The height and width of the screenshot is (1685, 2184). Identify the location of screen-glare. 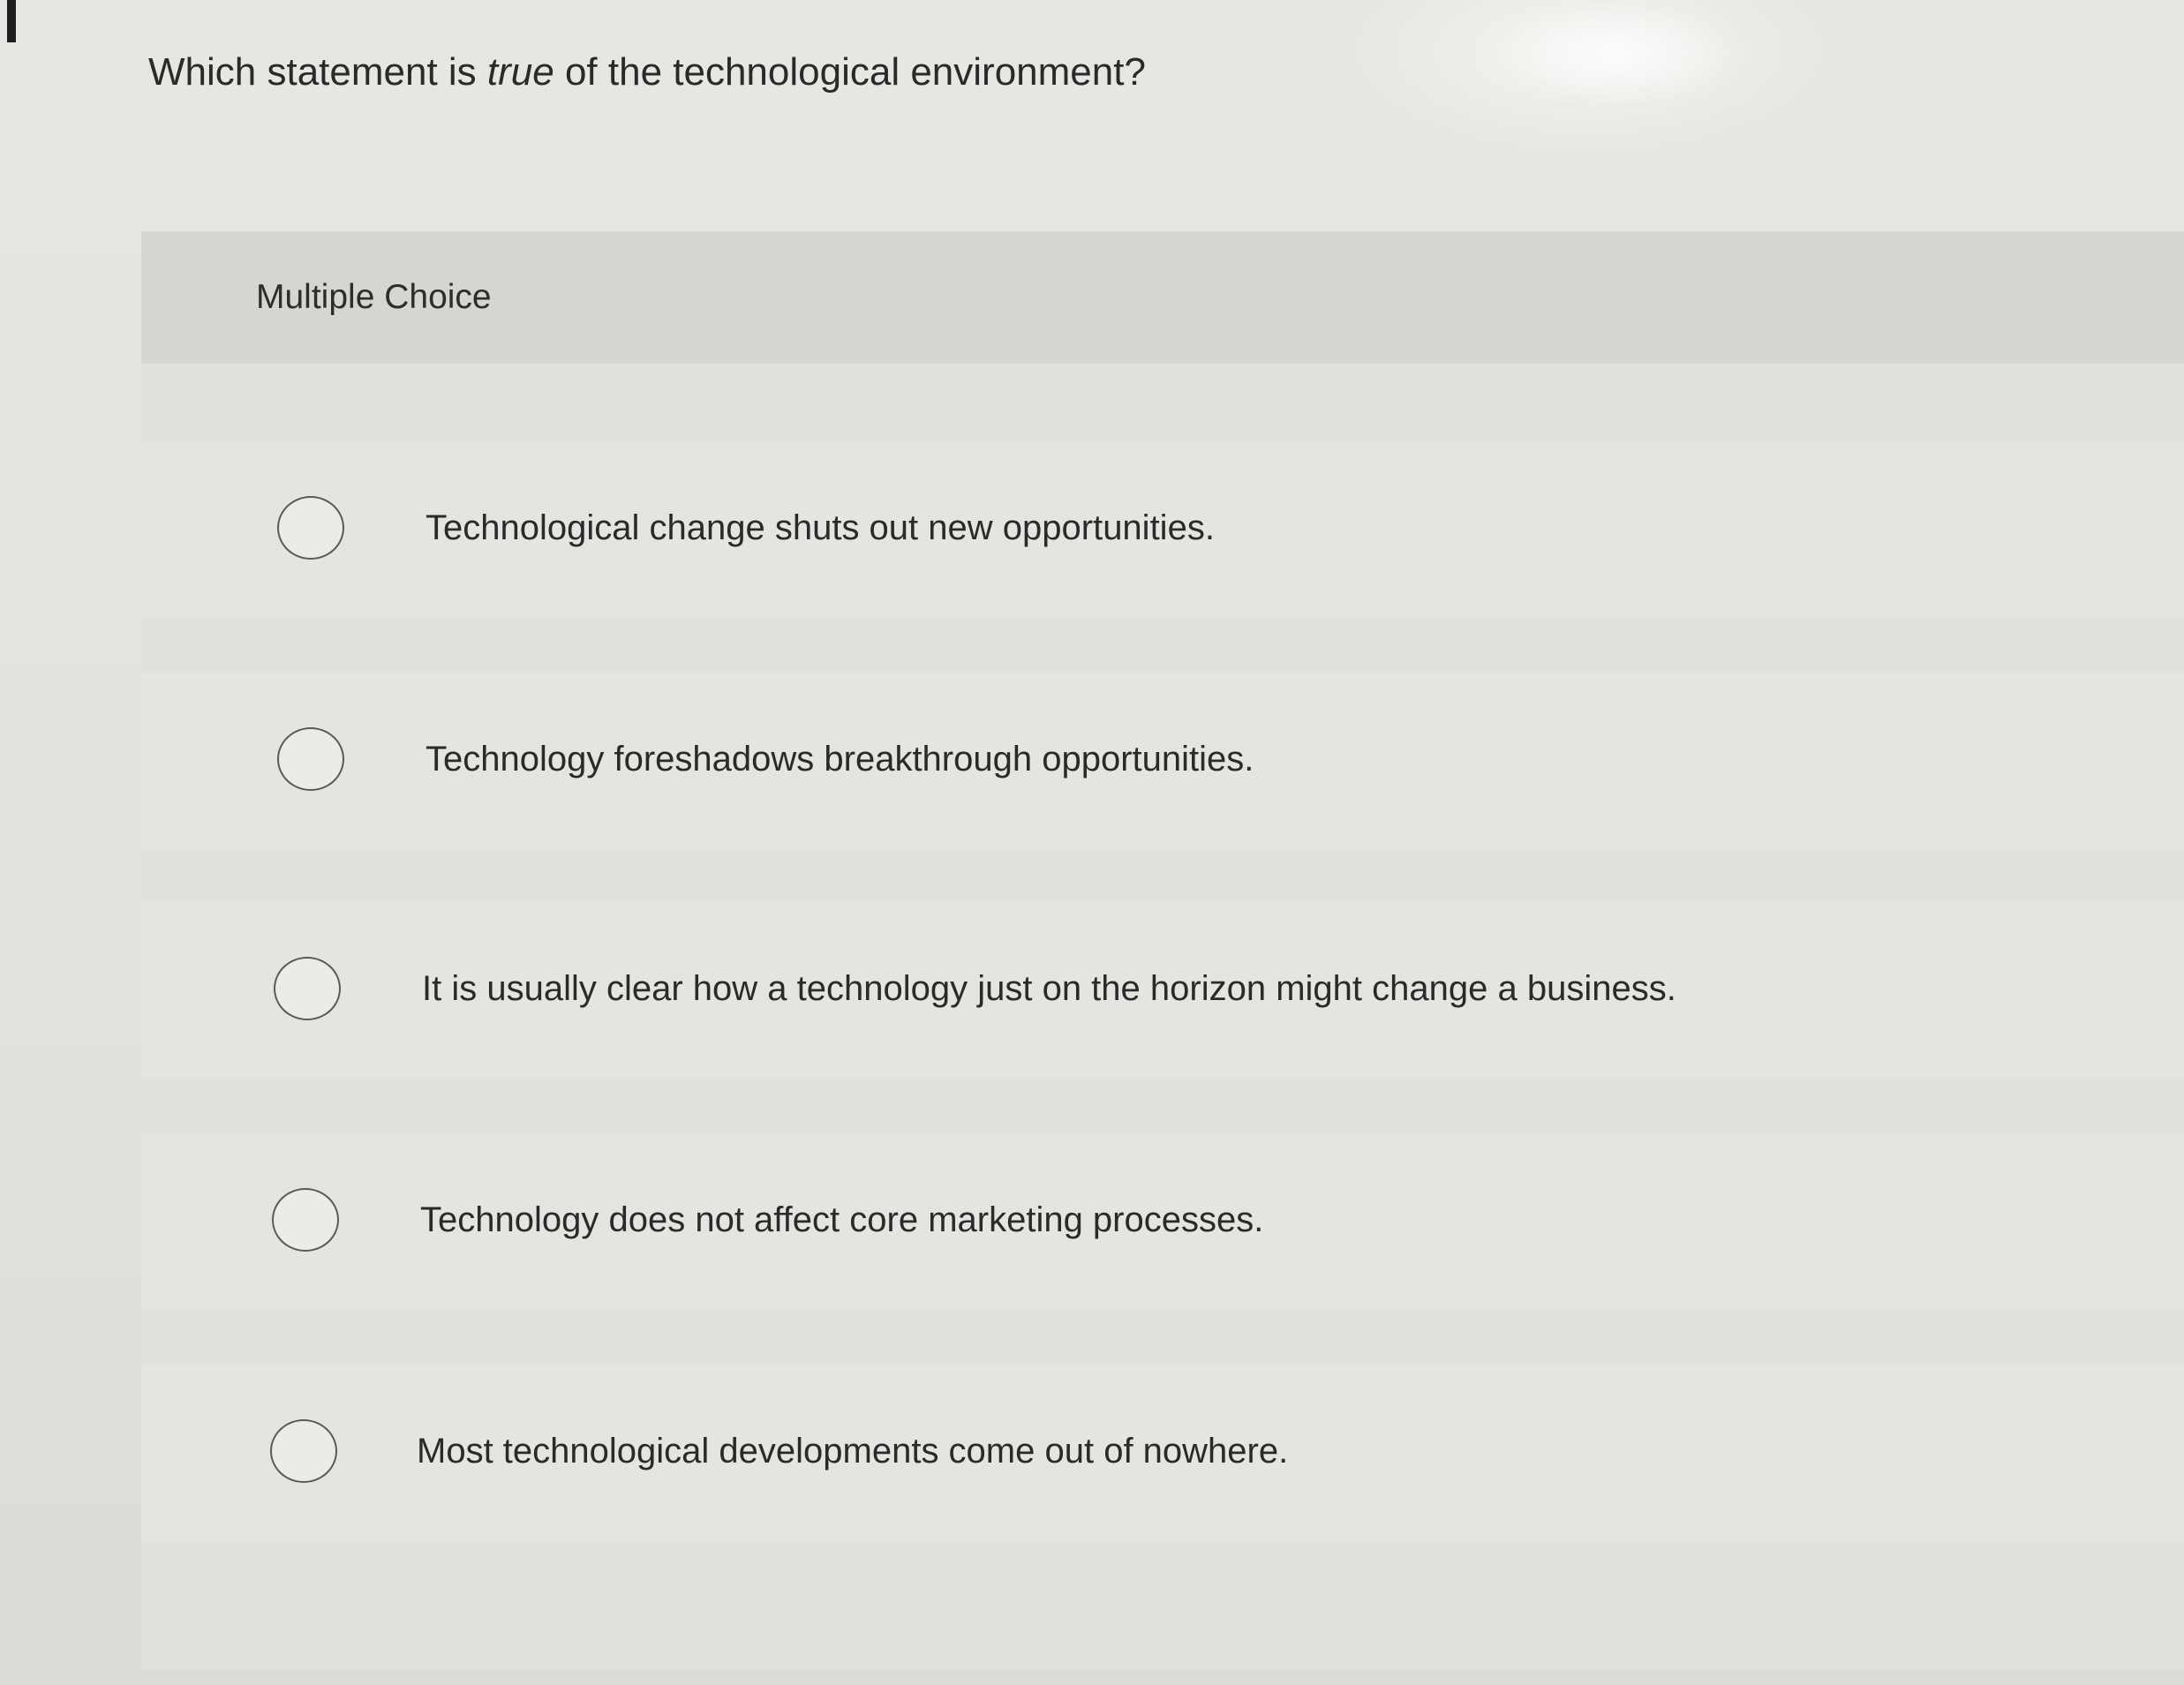
(1616, 66).